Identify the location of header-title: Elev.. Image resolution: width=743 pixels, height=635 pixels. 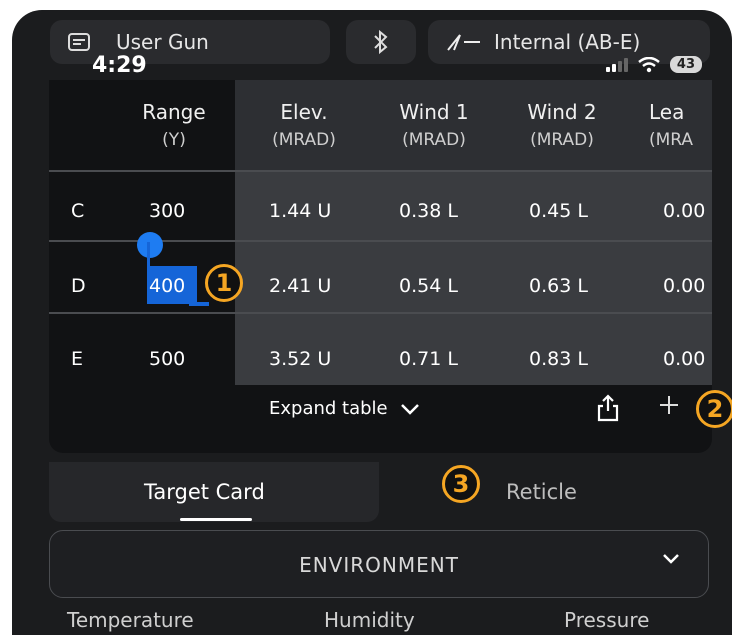
(304, 112).